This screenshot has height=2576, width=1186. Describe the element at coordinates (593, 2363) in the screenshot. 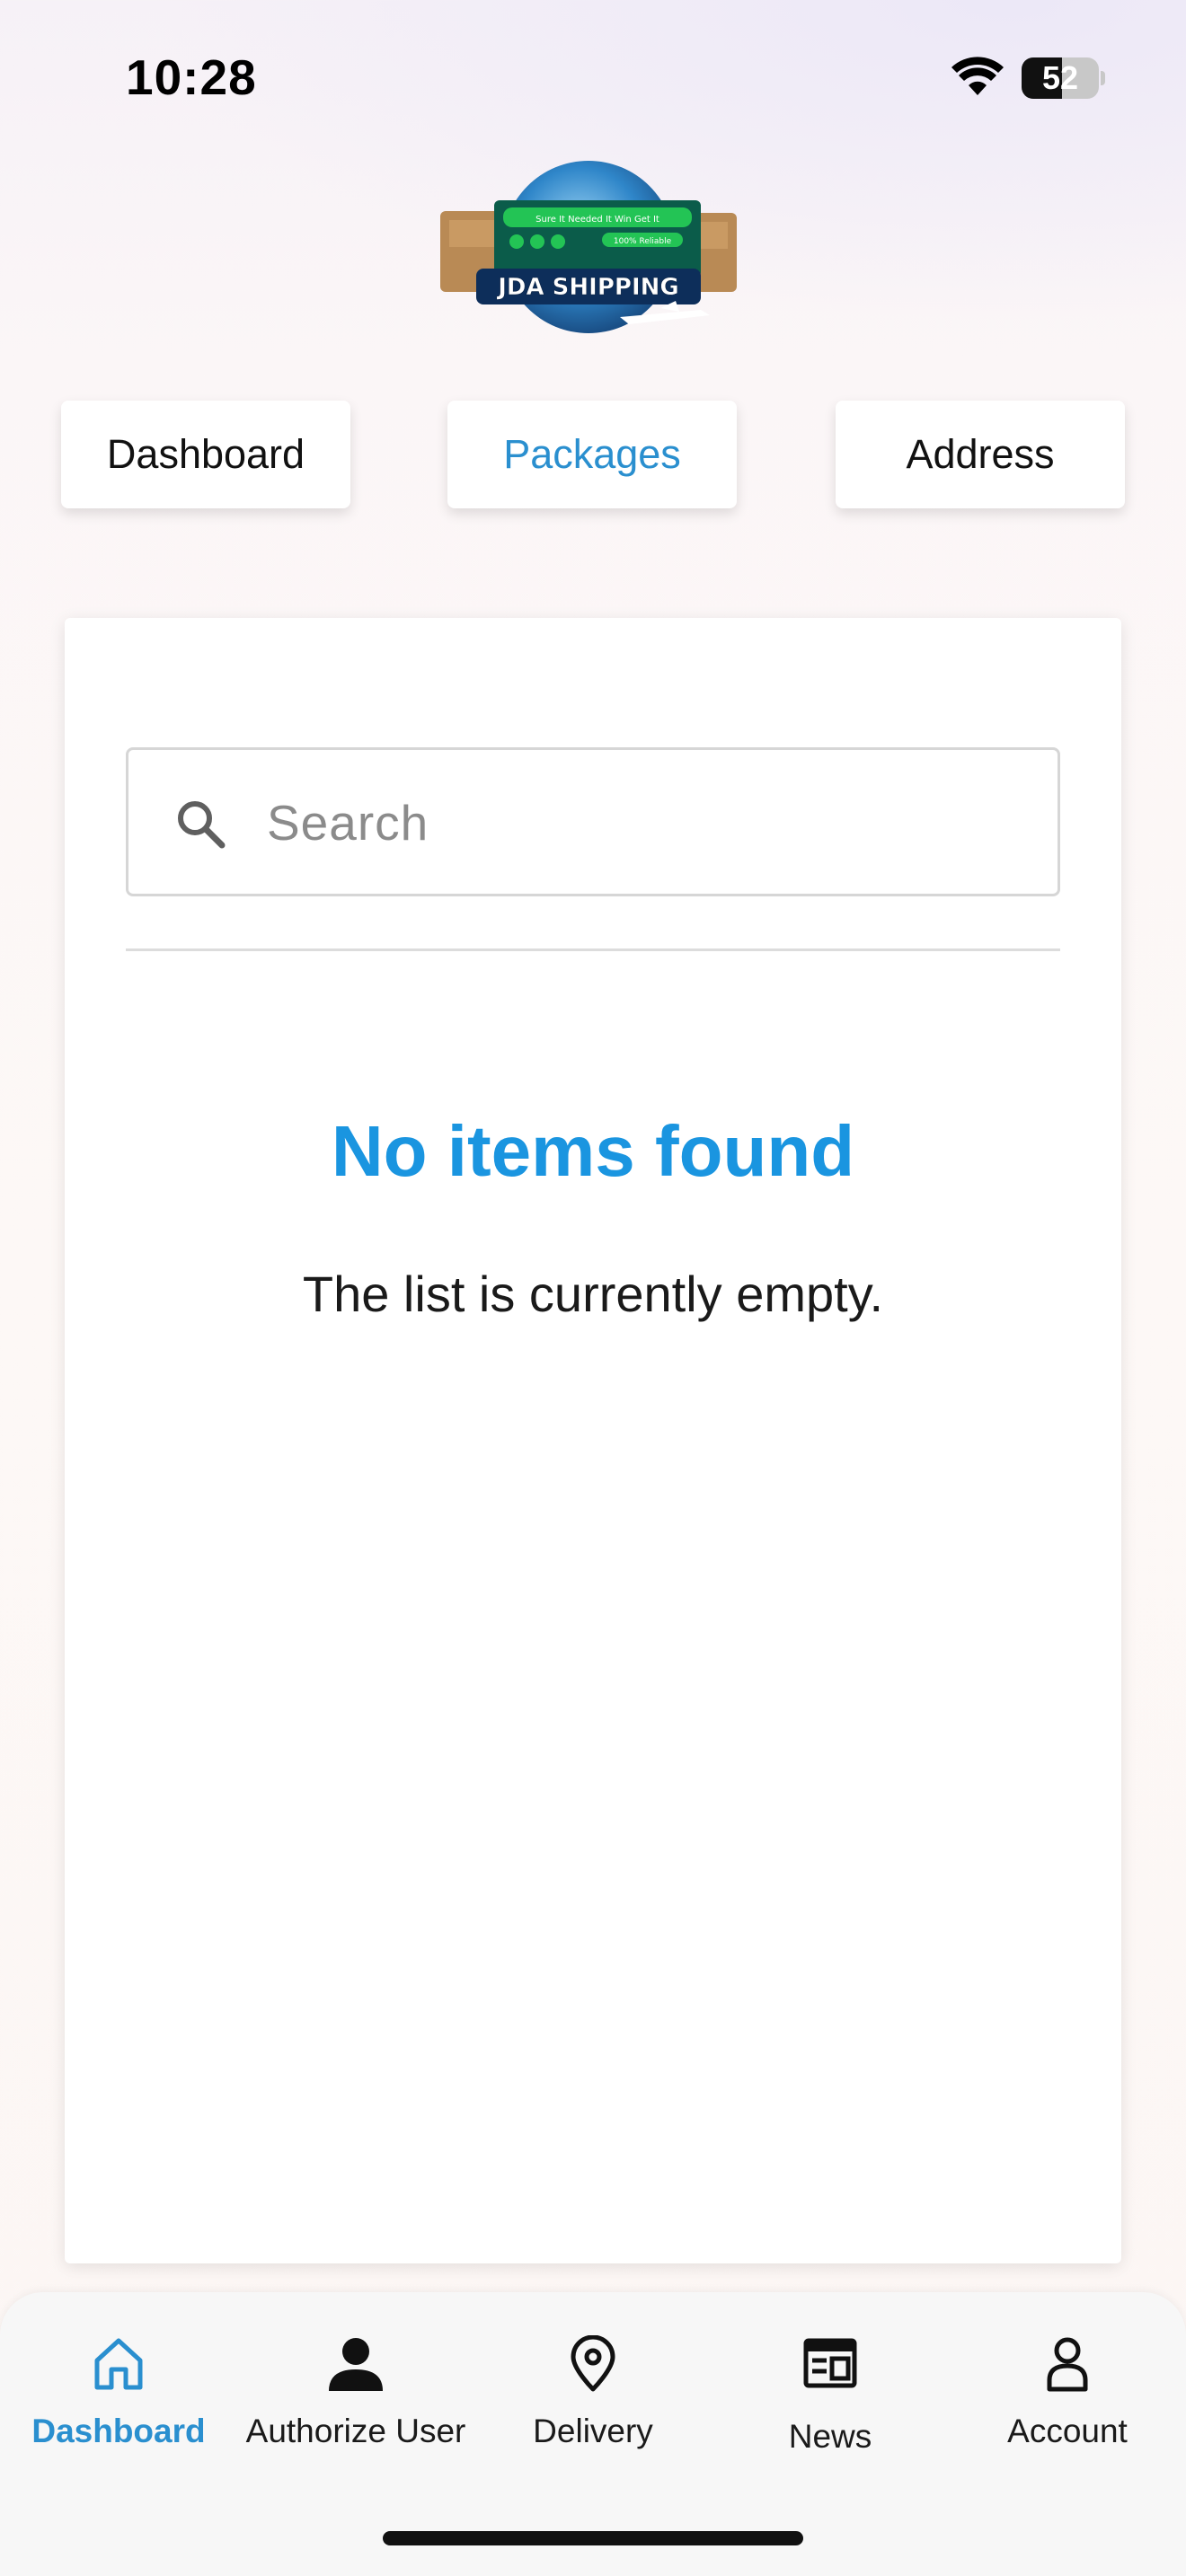

I see `location-pin-icon` at that location.